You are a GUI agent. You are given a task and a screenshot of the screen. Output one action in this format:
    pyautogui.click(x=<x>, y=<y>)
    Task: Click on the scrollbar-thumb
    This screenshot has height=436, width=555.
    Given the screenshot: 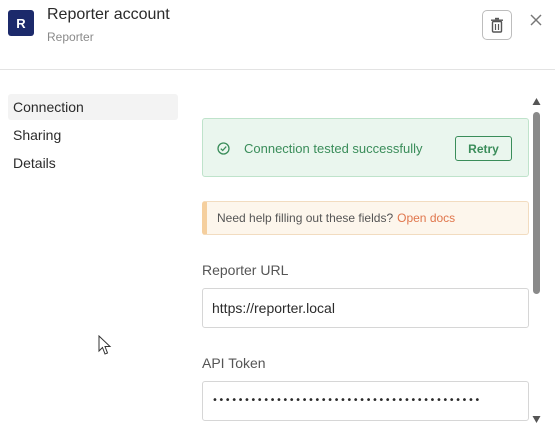 What is the action you would take?
    pyautogui.click(x=536, y=203)
    